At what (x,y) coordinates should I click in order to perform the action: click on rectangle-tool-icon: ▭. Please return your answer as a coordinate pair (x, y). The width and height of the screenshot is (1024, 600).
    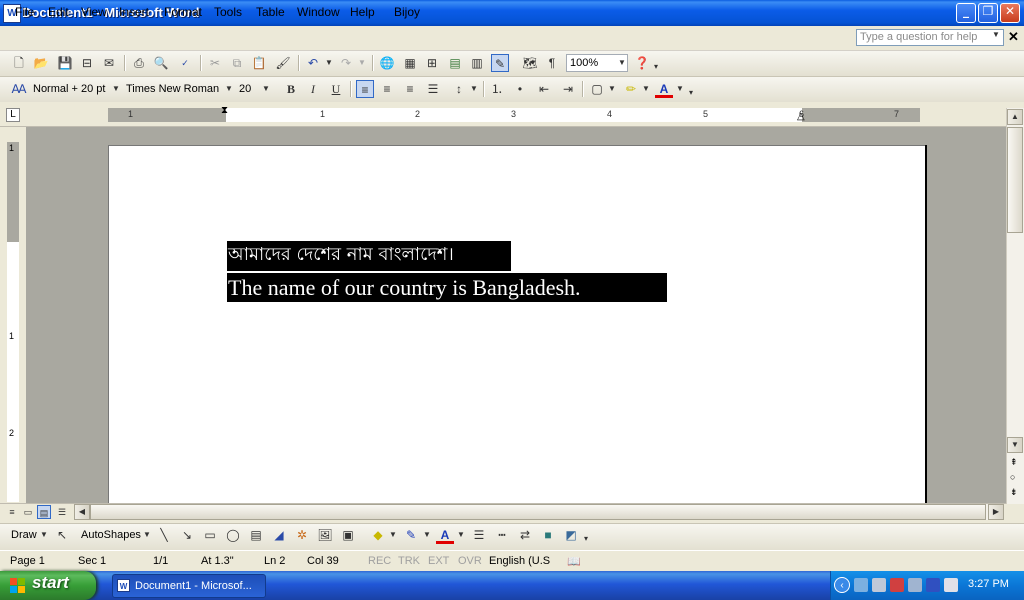
    Looking at the image, I should click on (210, 535).